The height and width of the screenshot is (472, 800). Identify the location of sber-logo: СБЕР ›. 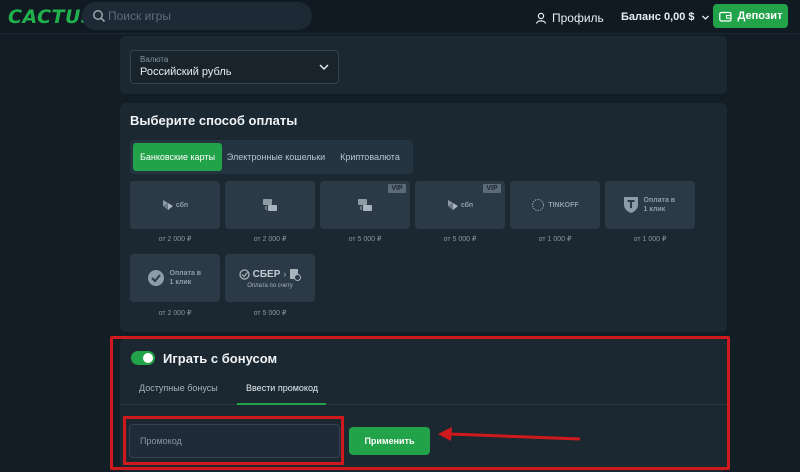
(270, 274).